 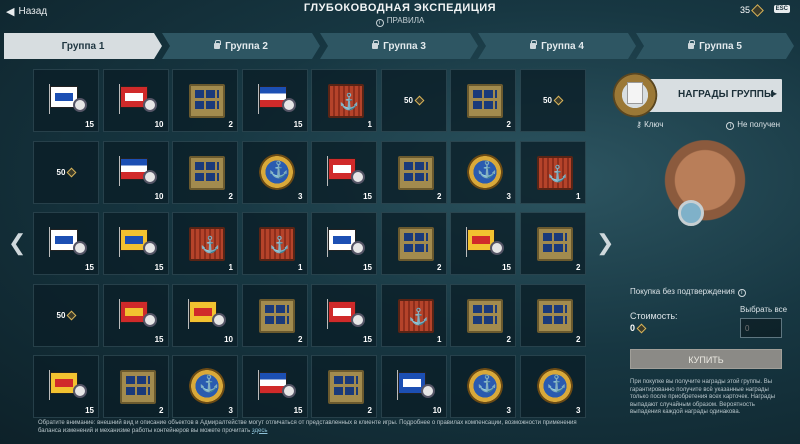 What do you see at coordinates (773, 93) in the screenshot?
I see `chevron-right-icon: ▸` at bounding box center [773, 93].